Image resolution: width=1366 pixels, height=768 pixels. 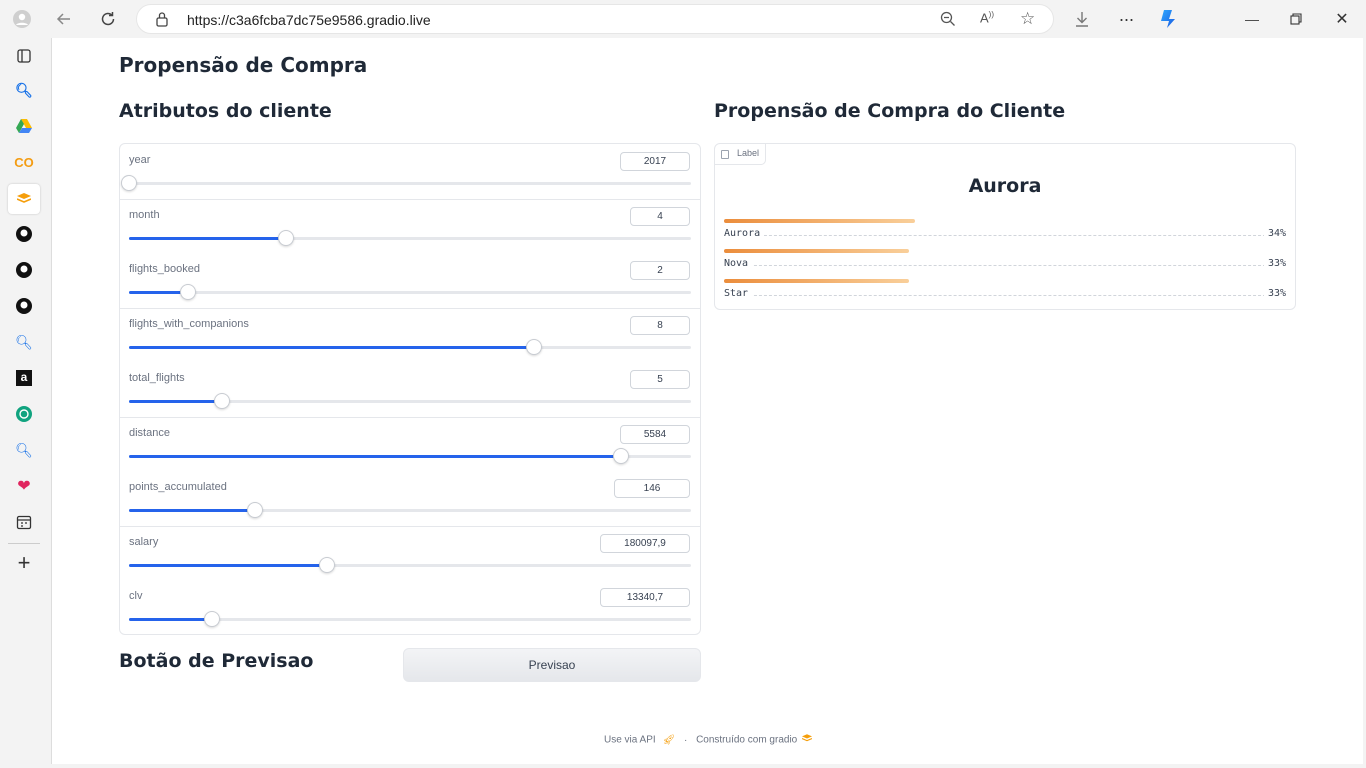 What do you see at coordinates (216, 661) in the screenshot?
I see `button-heading: Botão de Previsao` at bounding box center [216, 661].